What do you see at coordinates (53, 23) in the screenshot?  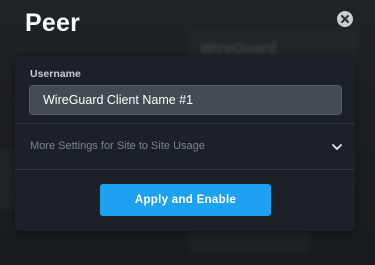 I see `dialog-title: Peer` at bounding box center [53, 23].